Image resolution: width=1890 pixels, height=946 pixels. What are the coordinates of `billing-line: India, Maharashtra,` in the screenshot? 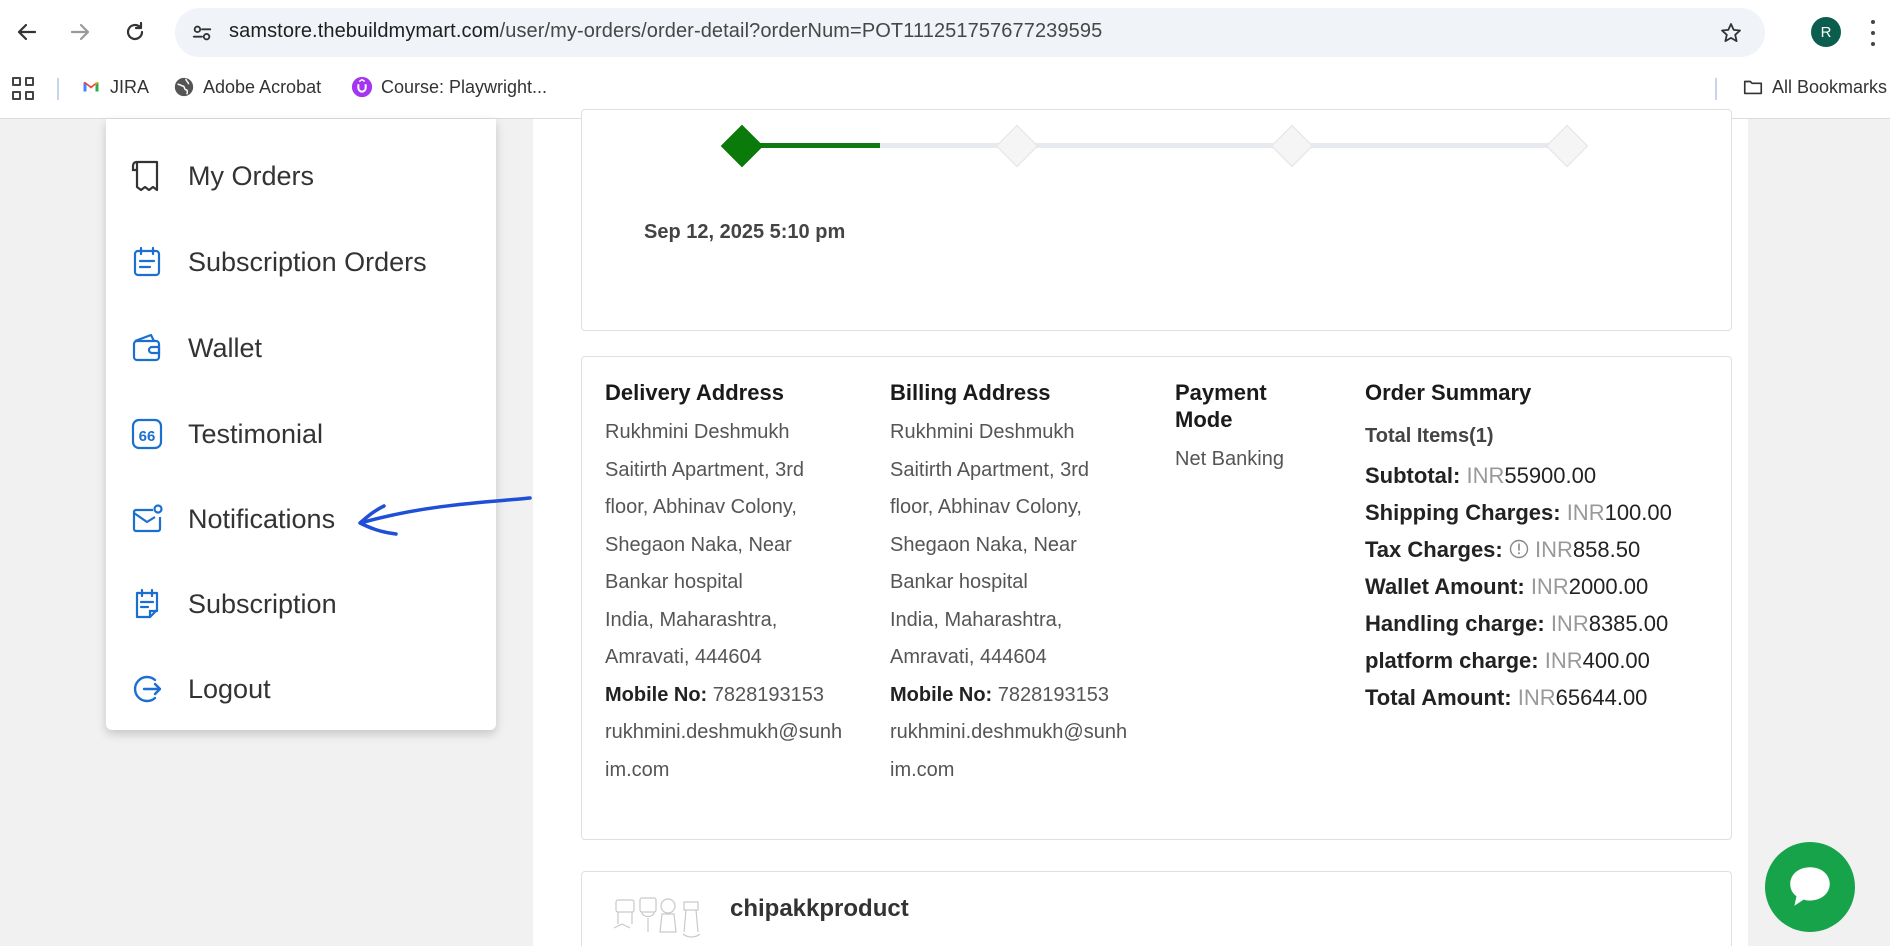 It's located at (976, 619).